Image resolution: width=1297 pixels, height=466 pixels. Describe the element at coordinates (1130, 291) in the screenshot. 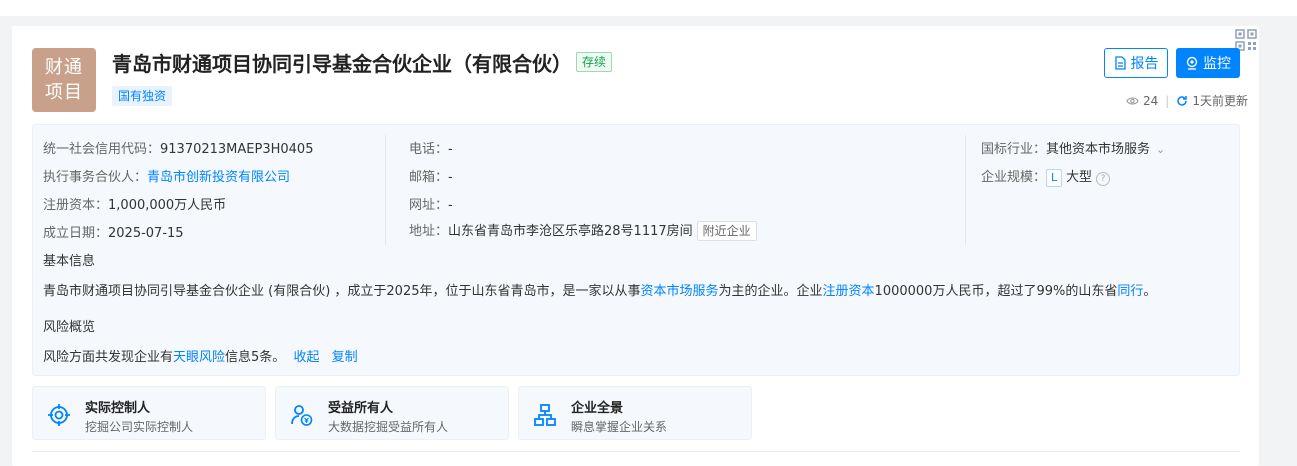

I see `peers-link: 同行` at that location.